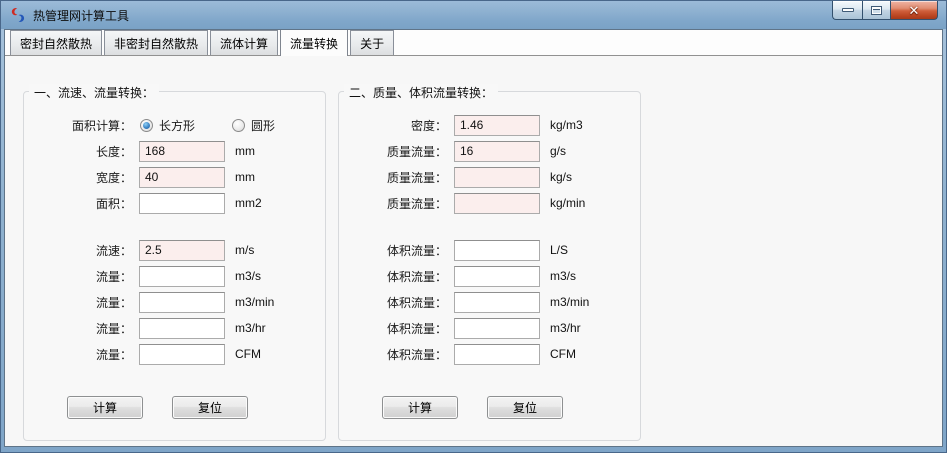 This screenshot has width=947, height=453. I want to click on group1-buttons: 计算 复位, so click(174, 407).